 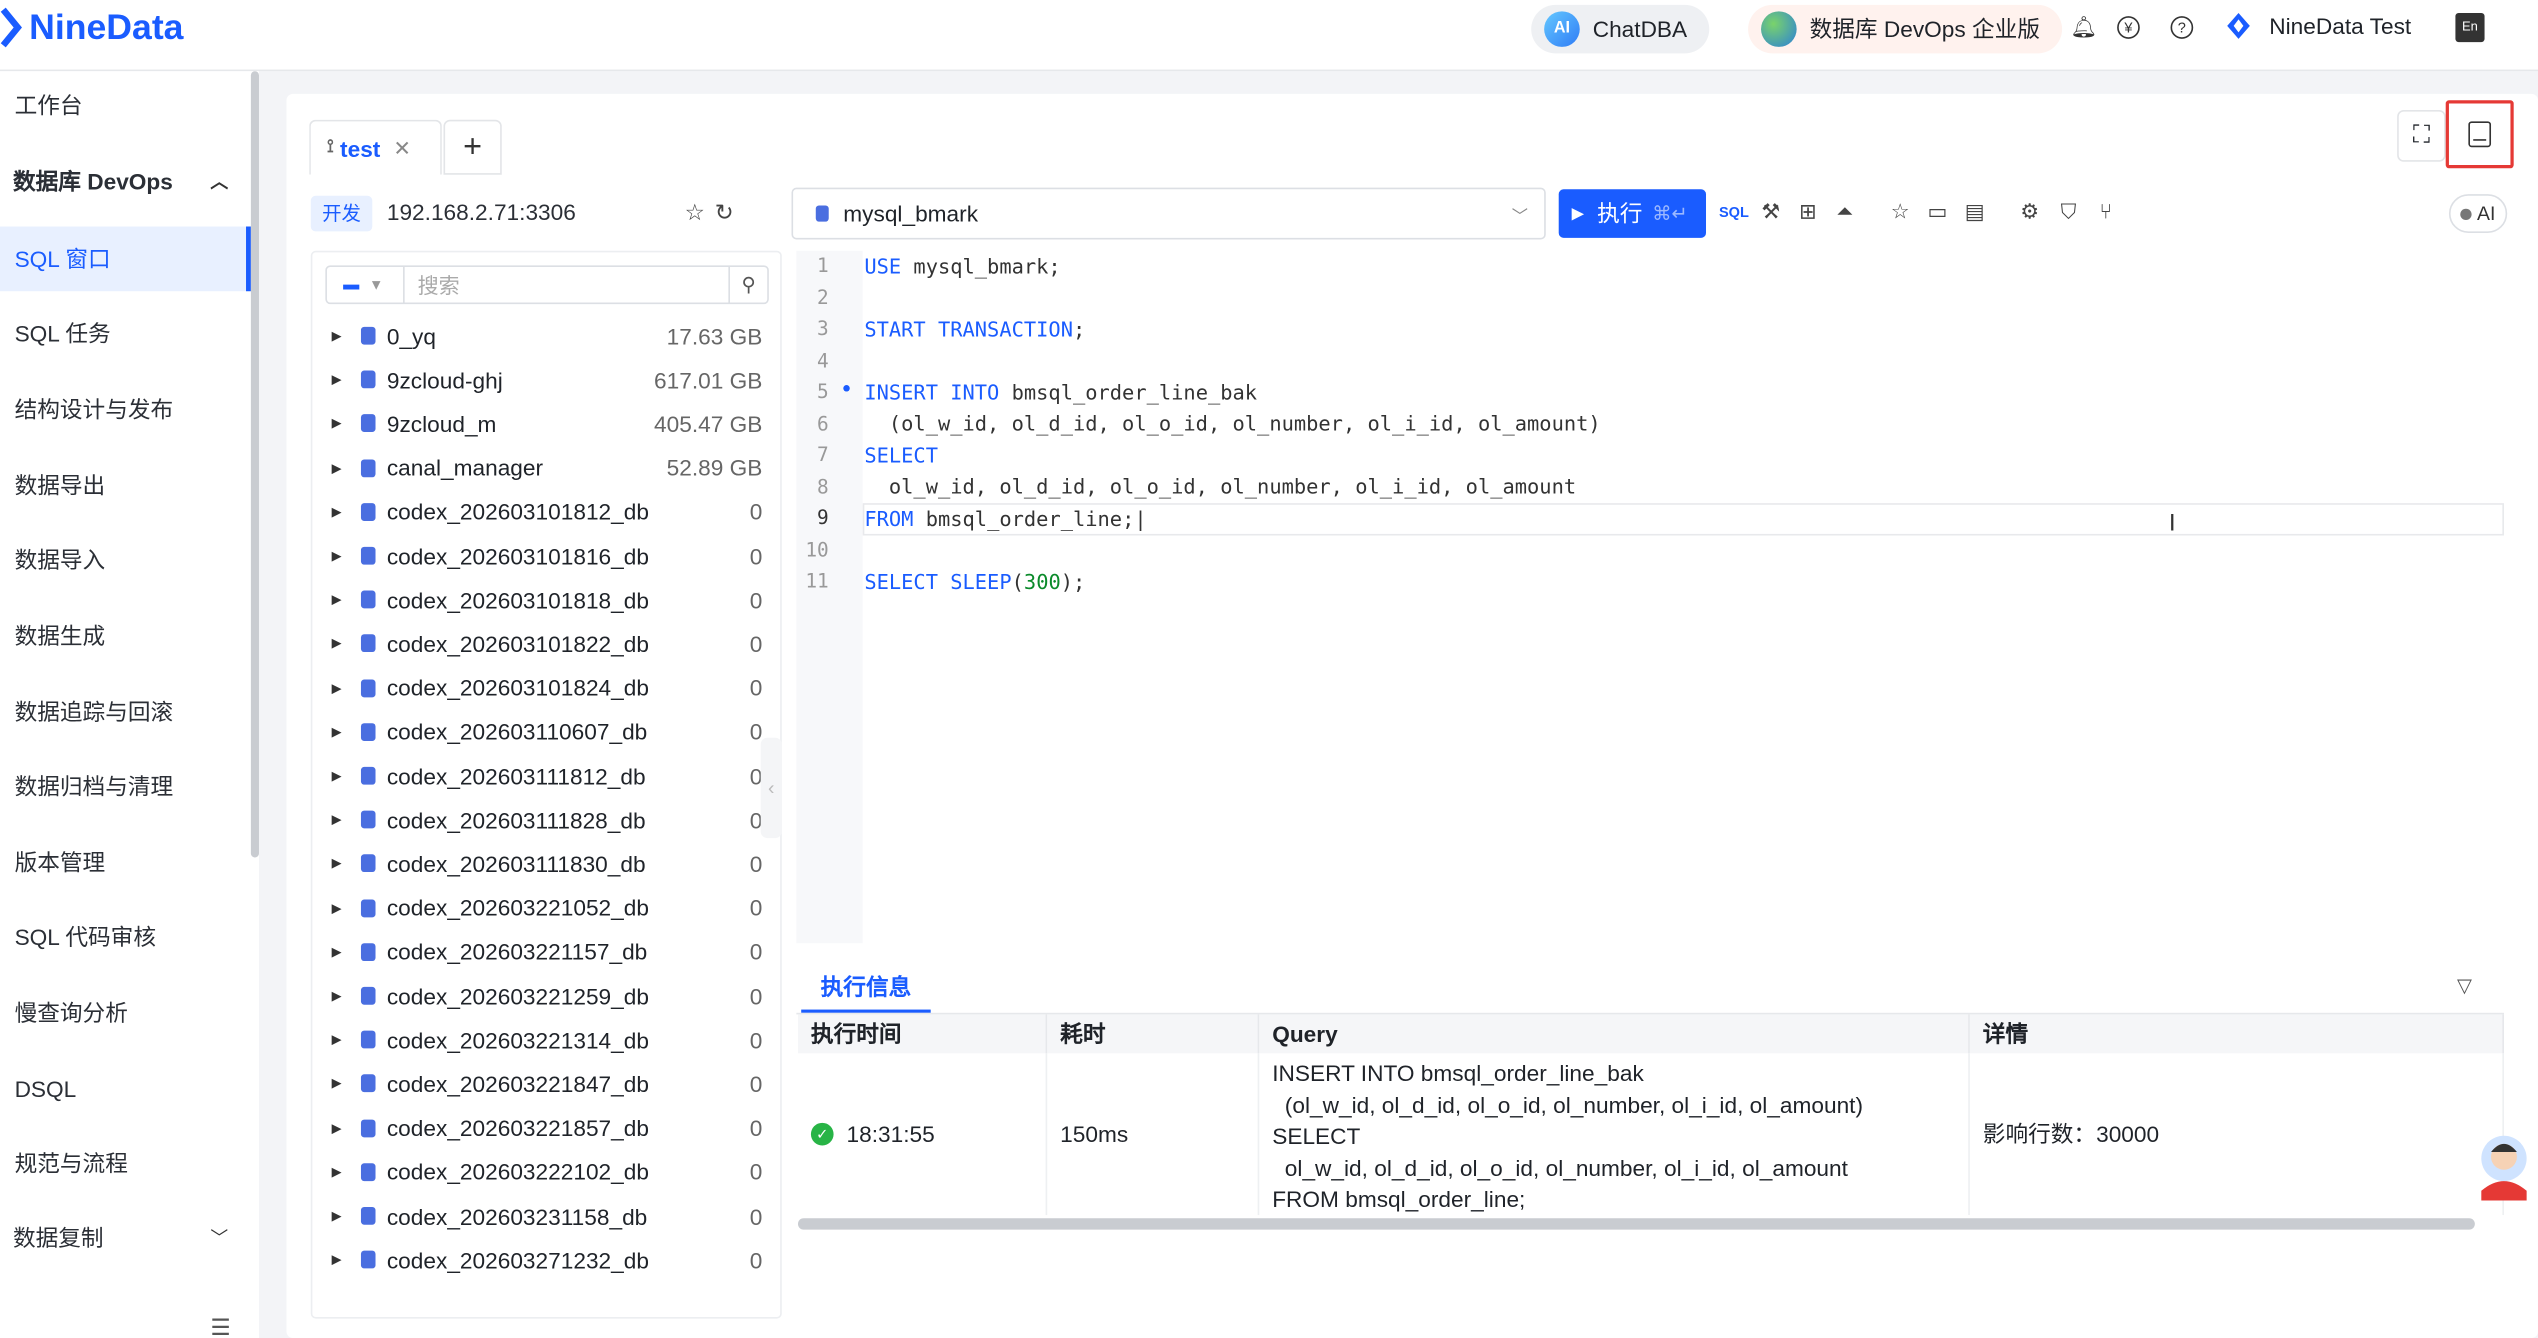 I want to click on chart-icon: ⏶, so click(x=1845, y=211).